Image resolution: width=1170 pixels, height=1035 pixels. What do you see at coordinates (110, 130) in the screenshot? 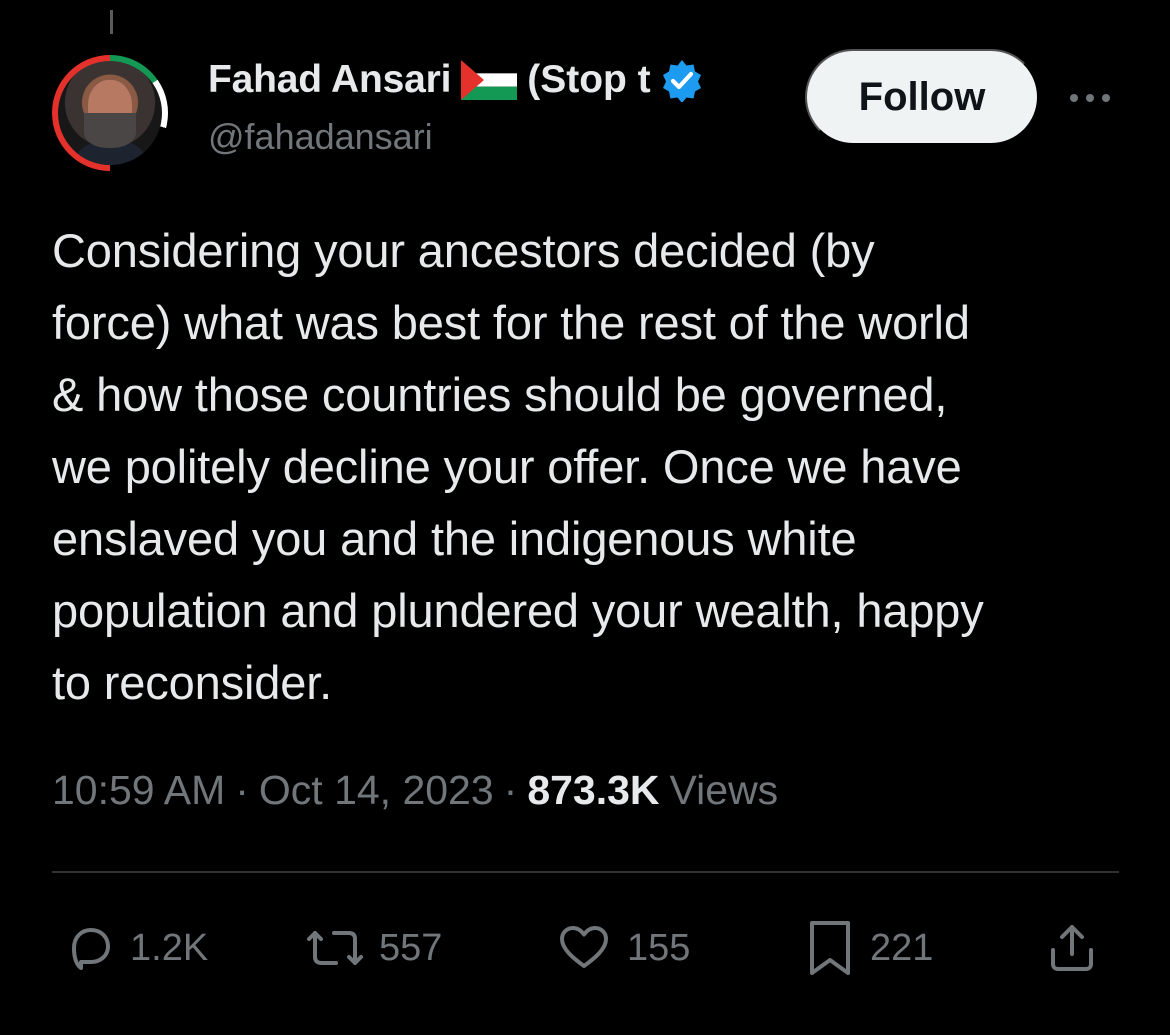
I see `avatar-beard` at bounding box center [110, 130].